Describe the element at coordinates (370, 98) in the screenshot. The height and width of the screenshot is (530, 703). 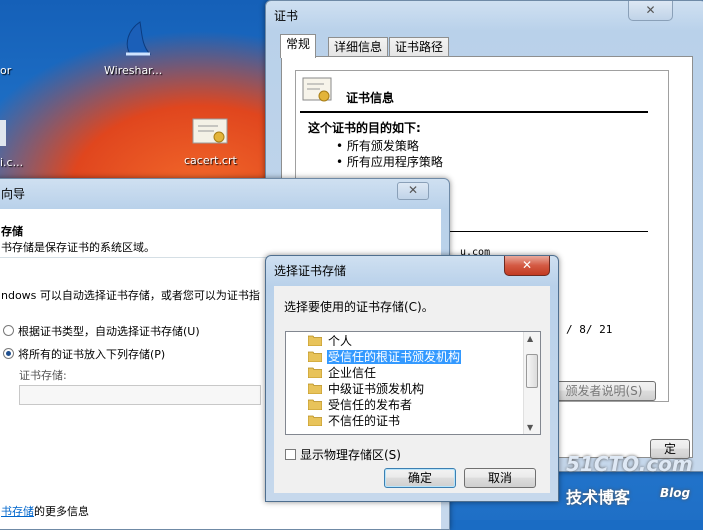
I see `cert-heading: 证书信息` at that location.